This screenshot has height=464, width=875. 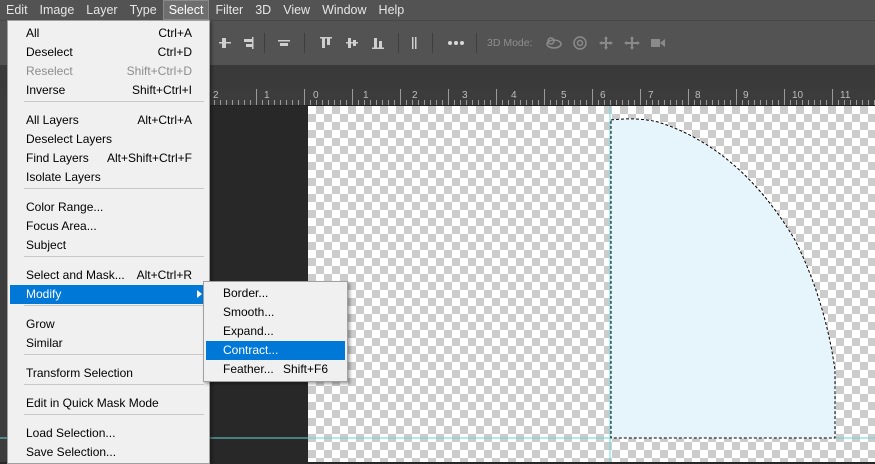 I want to click on ruler-label: 9, so click(x=746, y=95).